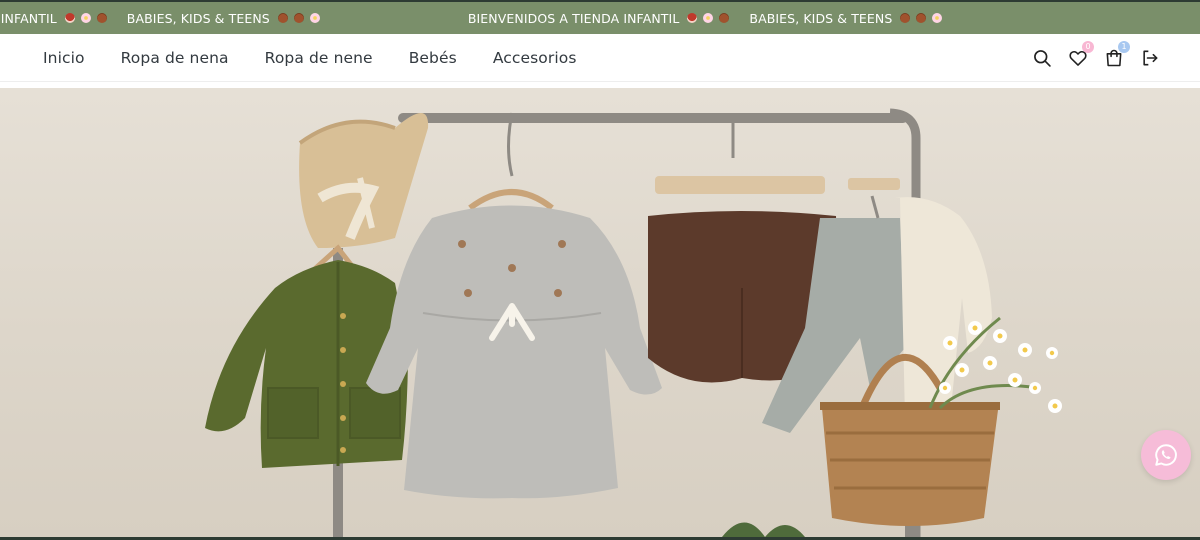  What do you see at coordinates (1088, 47) in the screenshot?
I see `wishlist-count-badge: 0` at bounding box center [1088, 47].